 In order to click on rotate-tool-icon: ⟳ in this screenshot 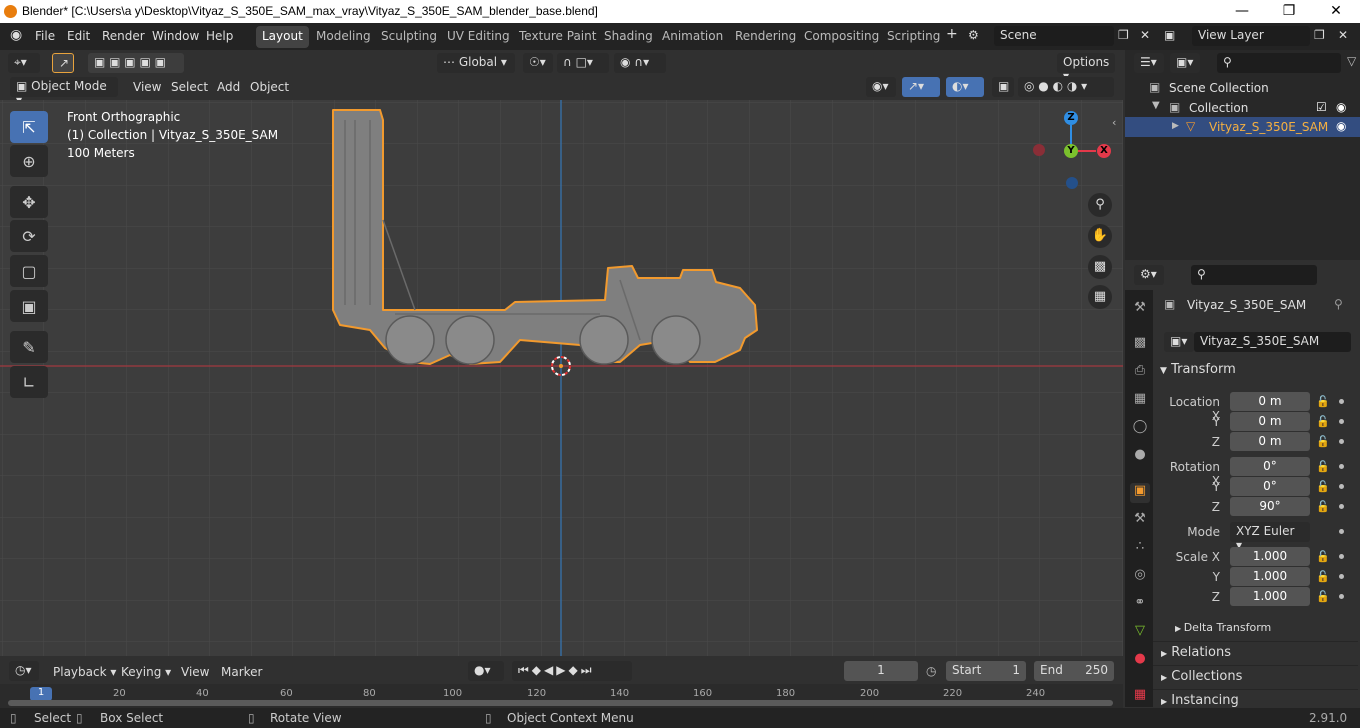, I will do `click(29, 236)`.